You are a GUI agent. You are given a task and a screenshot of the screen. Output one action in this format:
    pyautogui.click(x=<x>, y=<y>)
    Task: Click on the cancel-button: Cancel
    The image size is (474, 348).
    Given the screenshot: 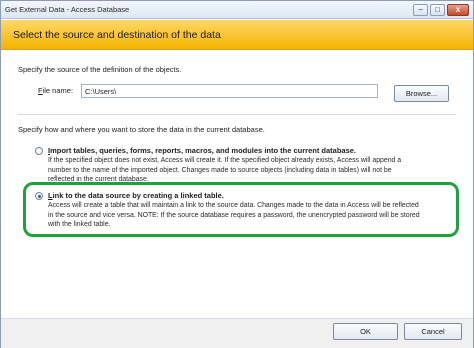 What is the action you would take?
    pyautogui.click(x=433, y=331)
    